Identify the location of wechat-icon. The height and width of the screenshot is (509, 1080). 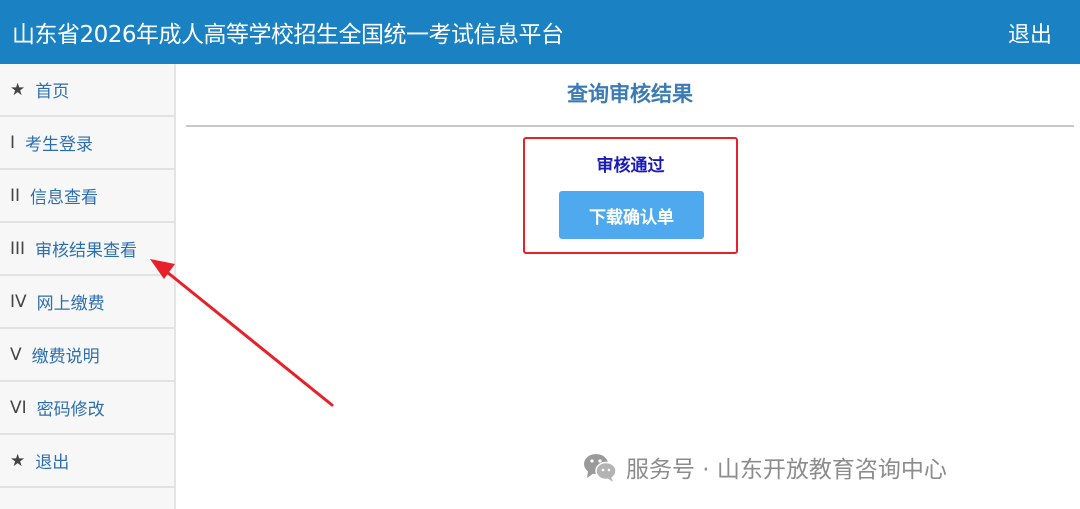
(600, 468).